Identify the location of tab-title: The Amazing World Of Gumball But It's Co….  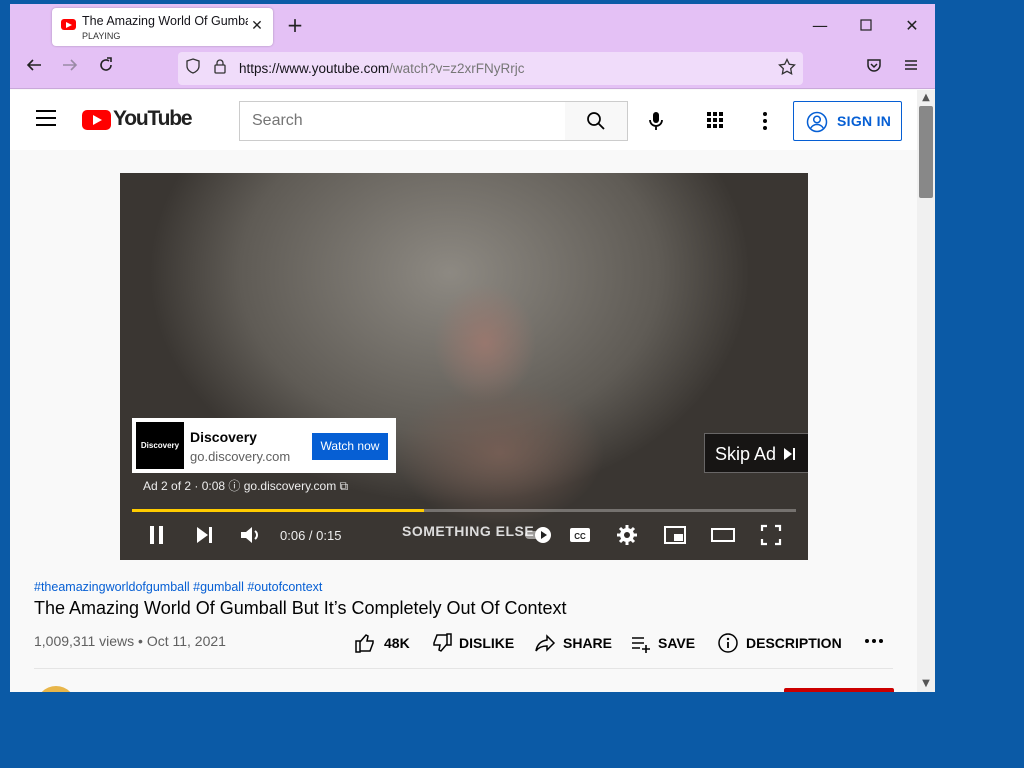
(165, 21).